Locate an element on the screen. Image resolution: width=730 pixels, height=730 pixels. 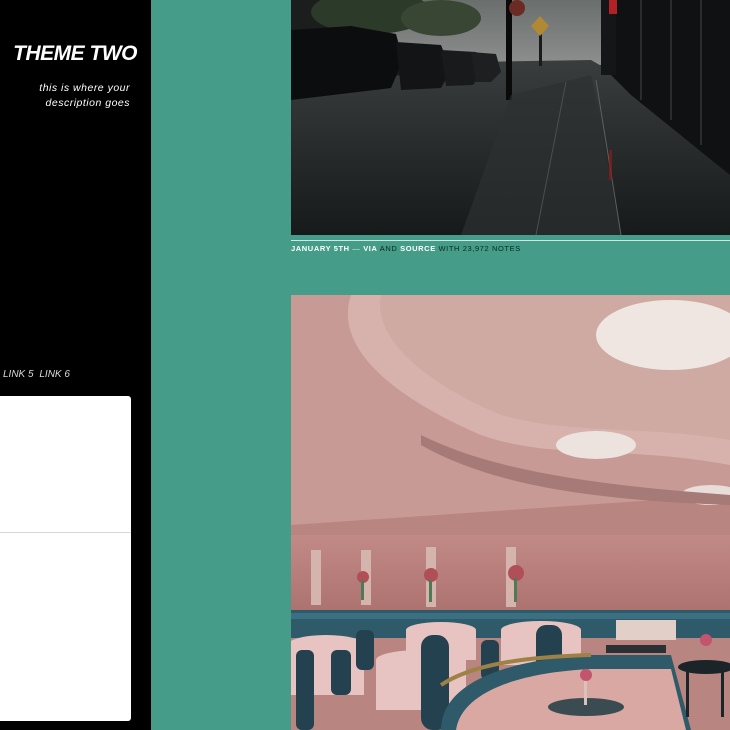
nav-link-6: LINK 6 is located at coordinates (54, 374).